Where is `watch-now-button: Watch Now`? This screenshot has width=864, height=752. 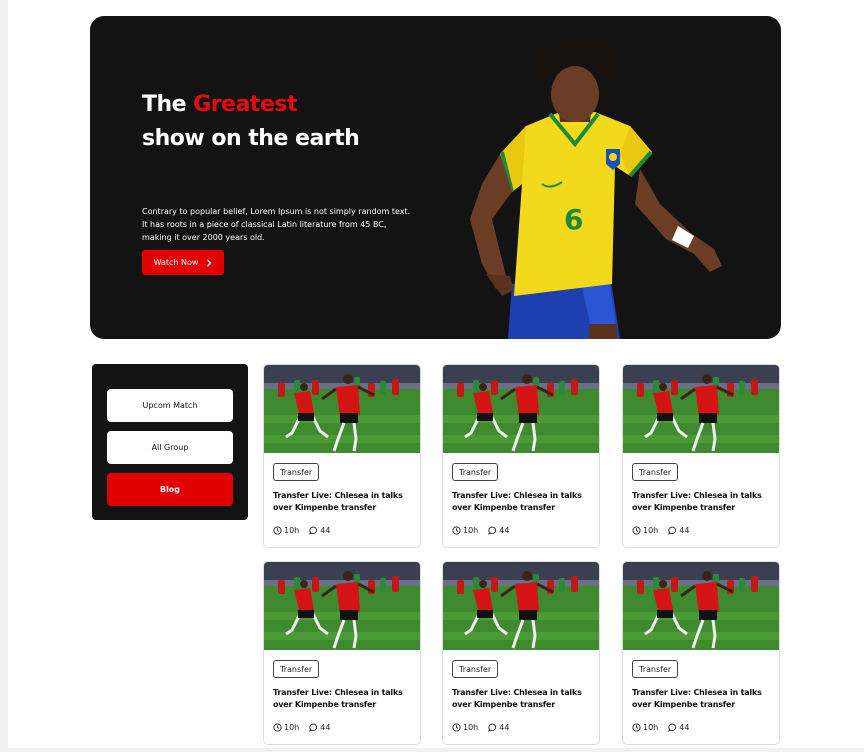 watch-now-button: Watch Now is located at coordinates (183, 262).